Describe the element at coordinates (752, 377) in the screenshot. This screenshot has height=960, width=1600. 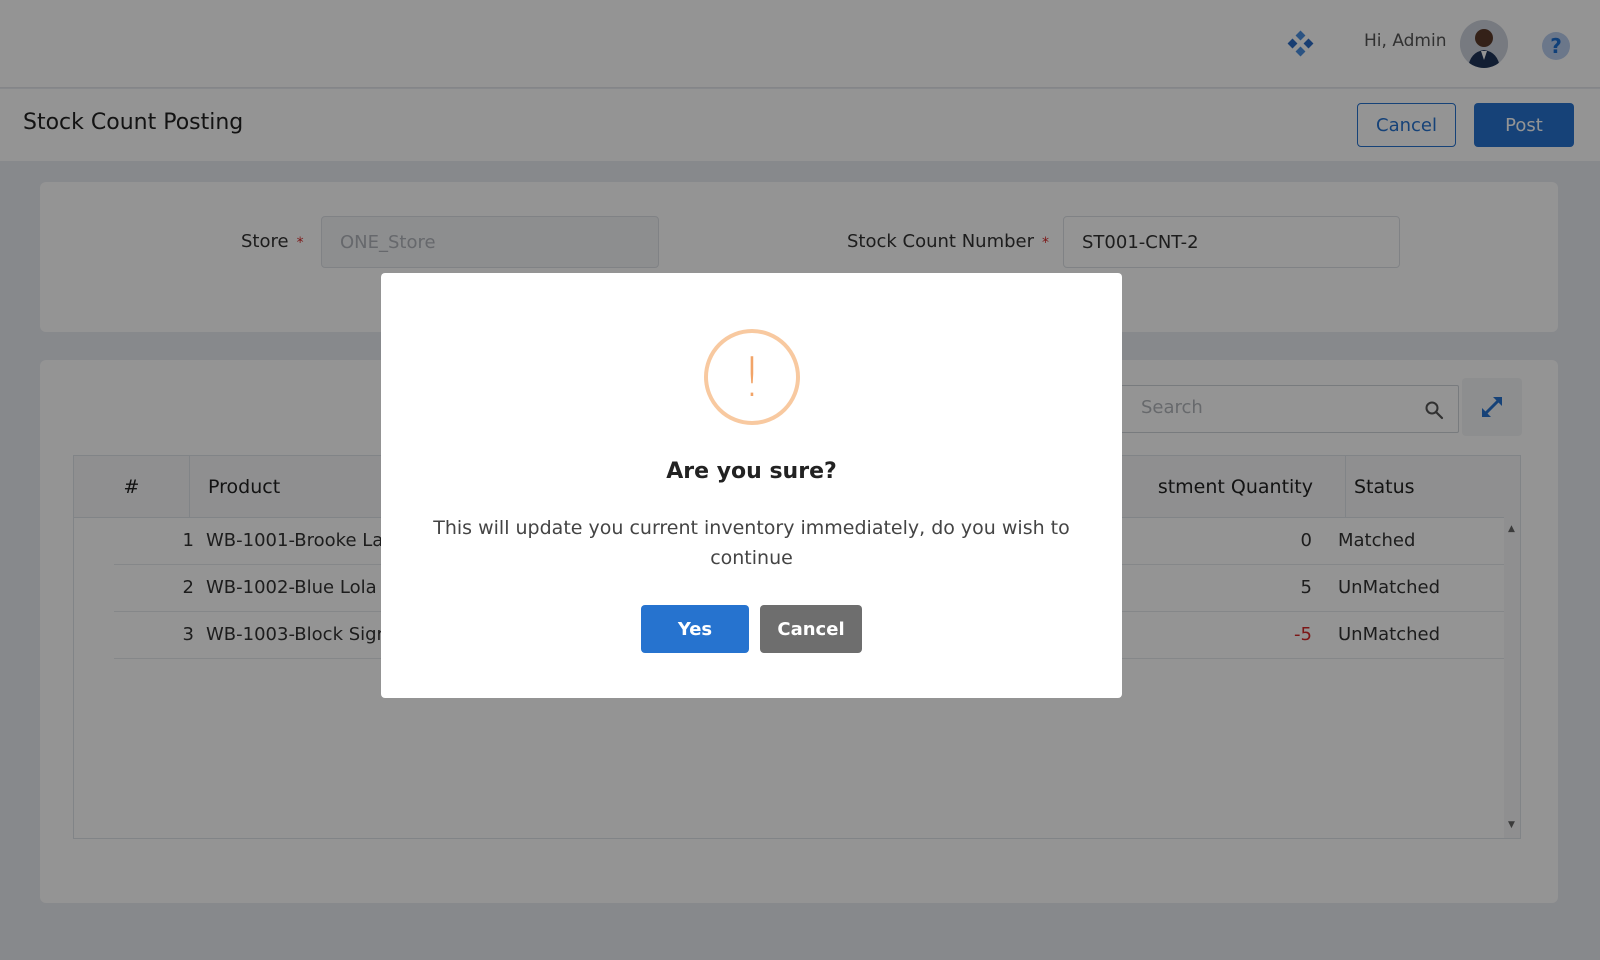
I see `warning-icon: !` at that location.